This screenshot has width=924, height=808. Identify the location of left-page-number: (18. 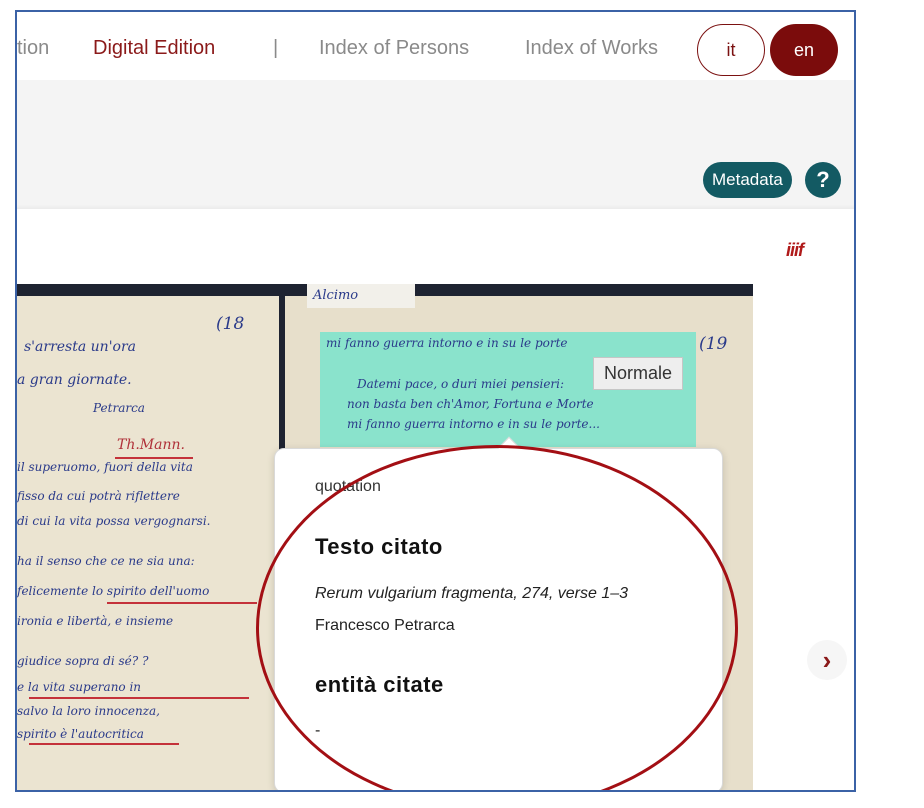
(230, 324).